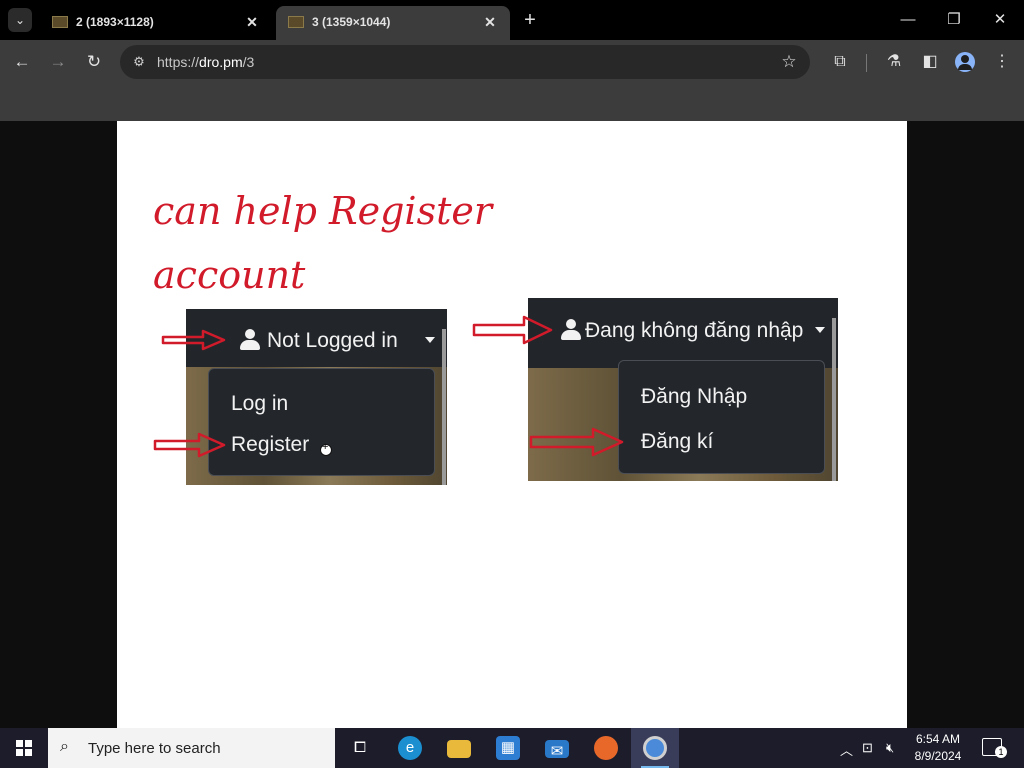  I want to click on tab-search-button: ⌄, so click(20, 20).